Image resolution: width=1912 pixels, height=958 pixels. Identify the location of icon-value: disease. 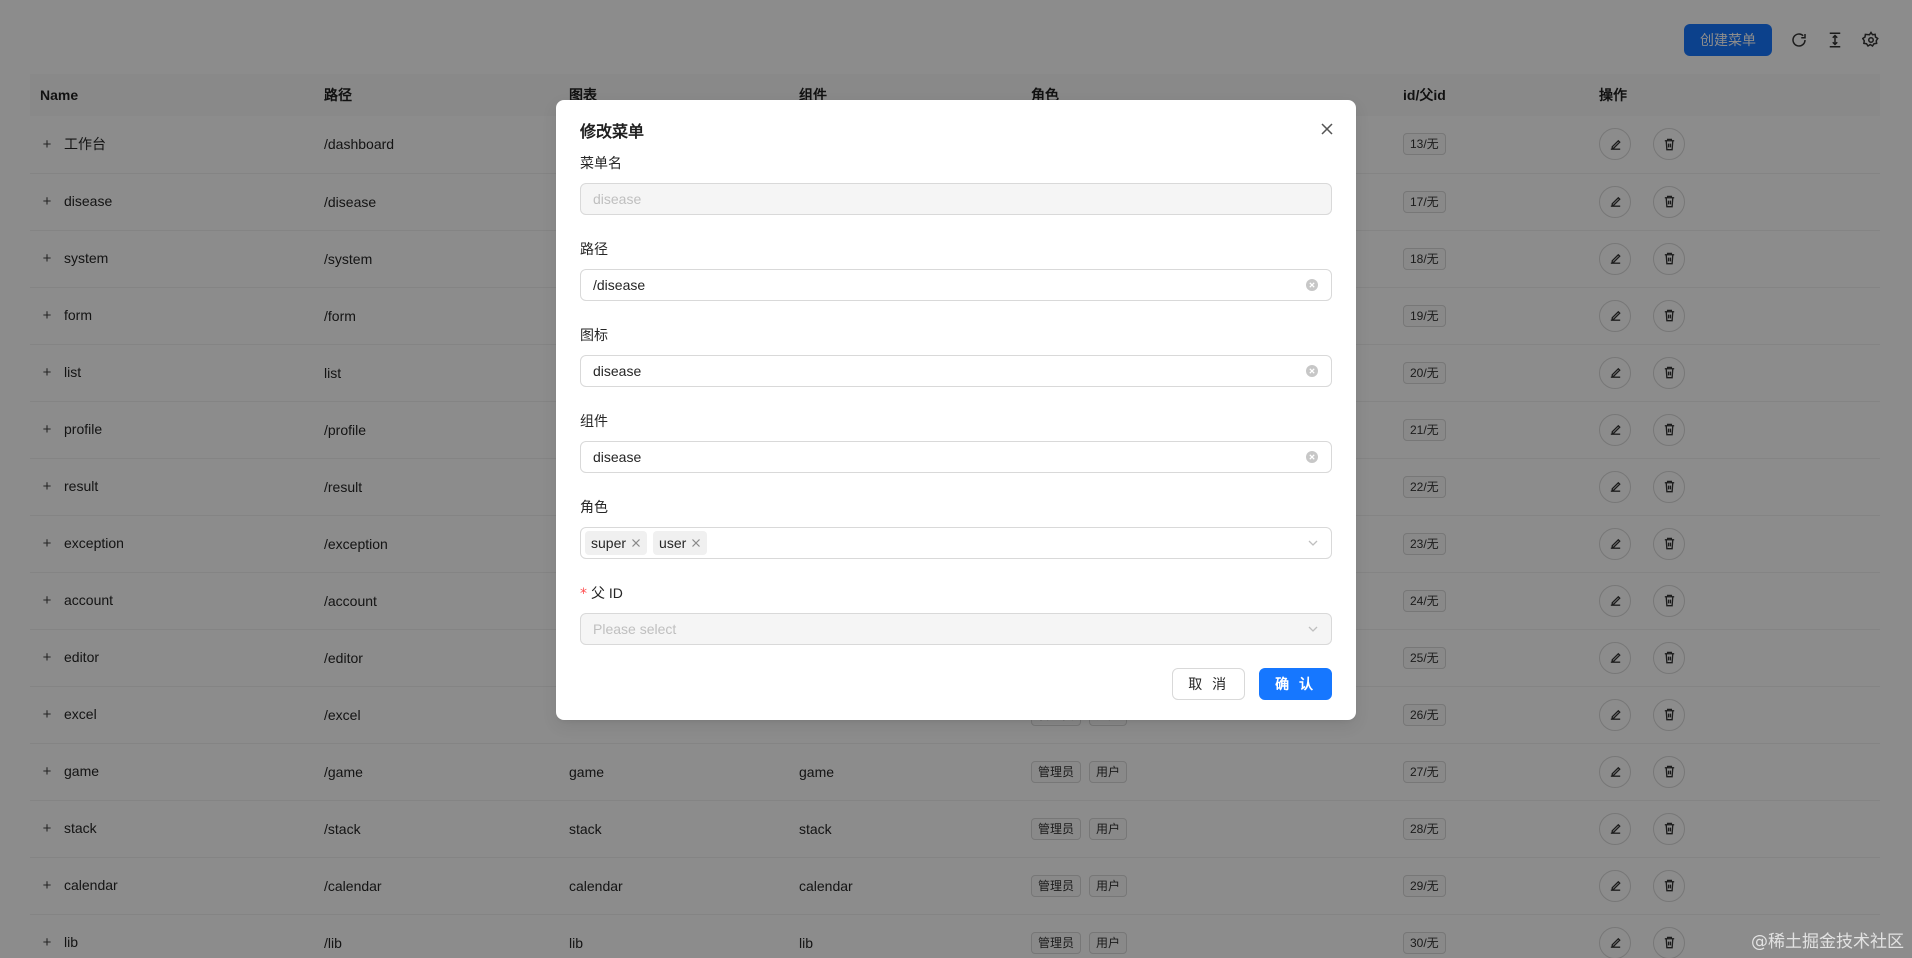
(617, 371).